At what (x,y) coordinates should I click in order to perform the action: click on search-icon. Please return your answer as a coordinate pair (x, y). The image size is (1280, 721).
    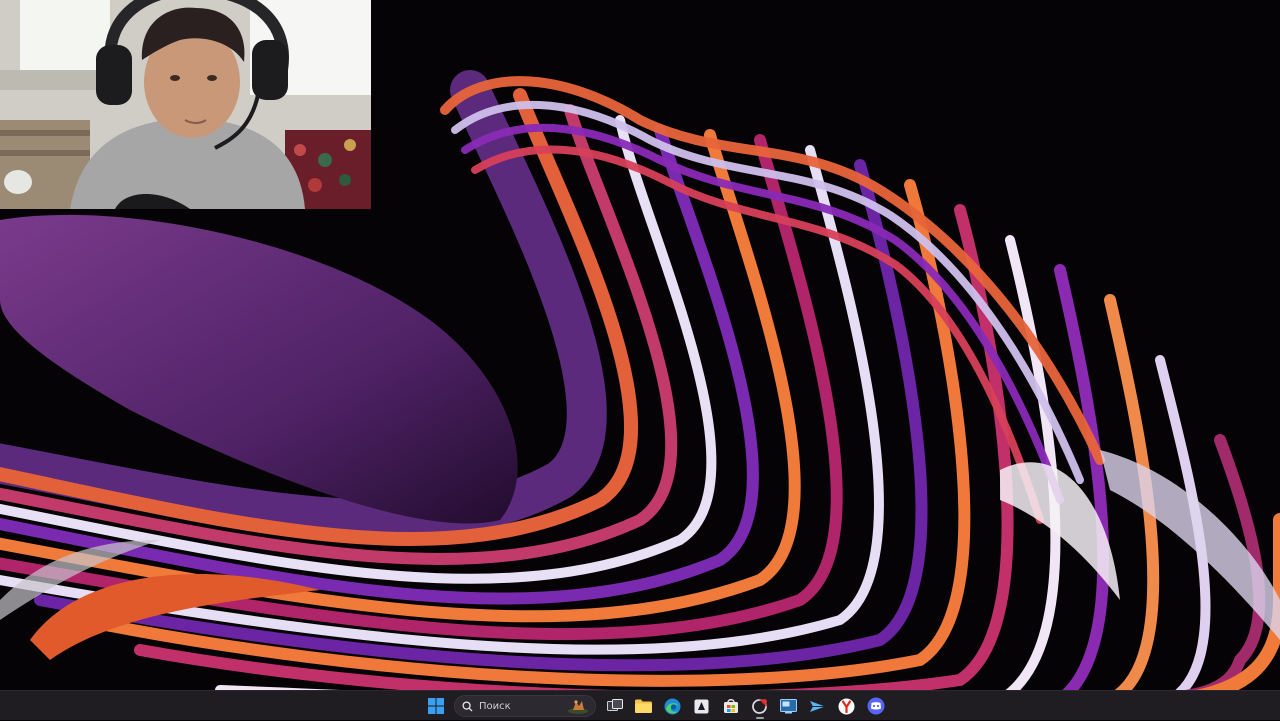
    Looking at the image, I should click on (467, 706).